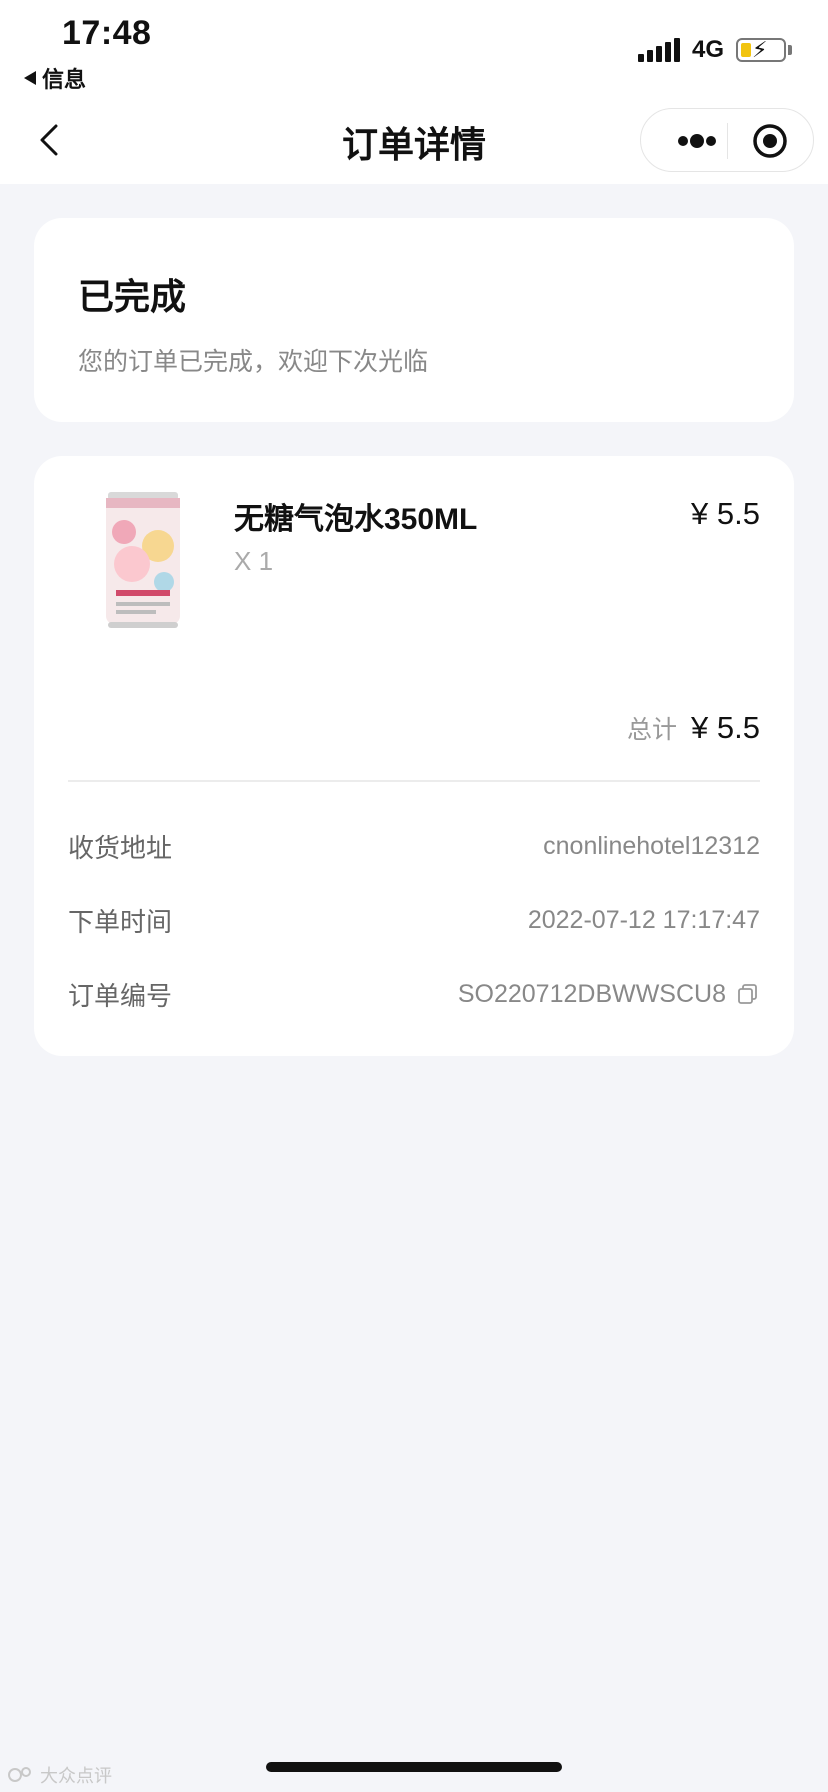 The width and height of the screenshot is (828, 1792). I want to click on order-number-row: 订单编号 SO220712DBWWSCU8, so click(414, 994).